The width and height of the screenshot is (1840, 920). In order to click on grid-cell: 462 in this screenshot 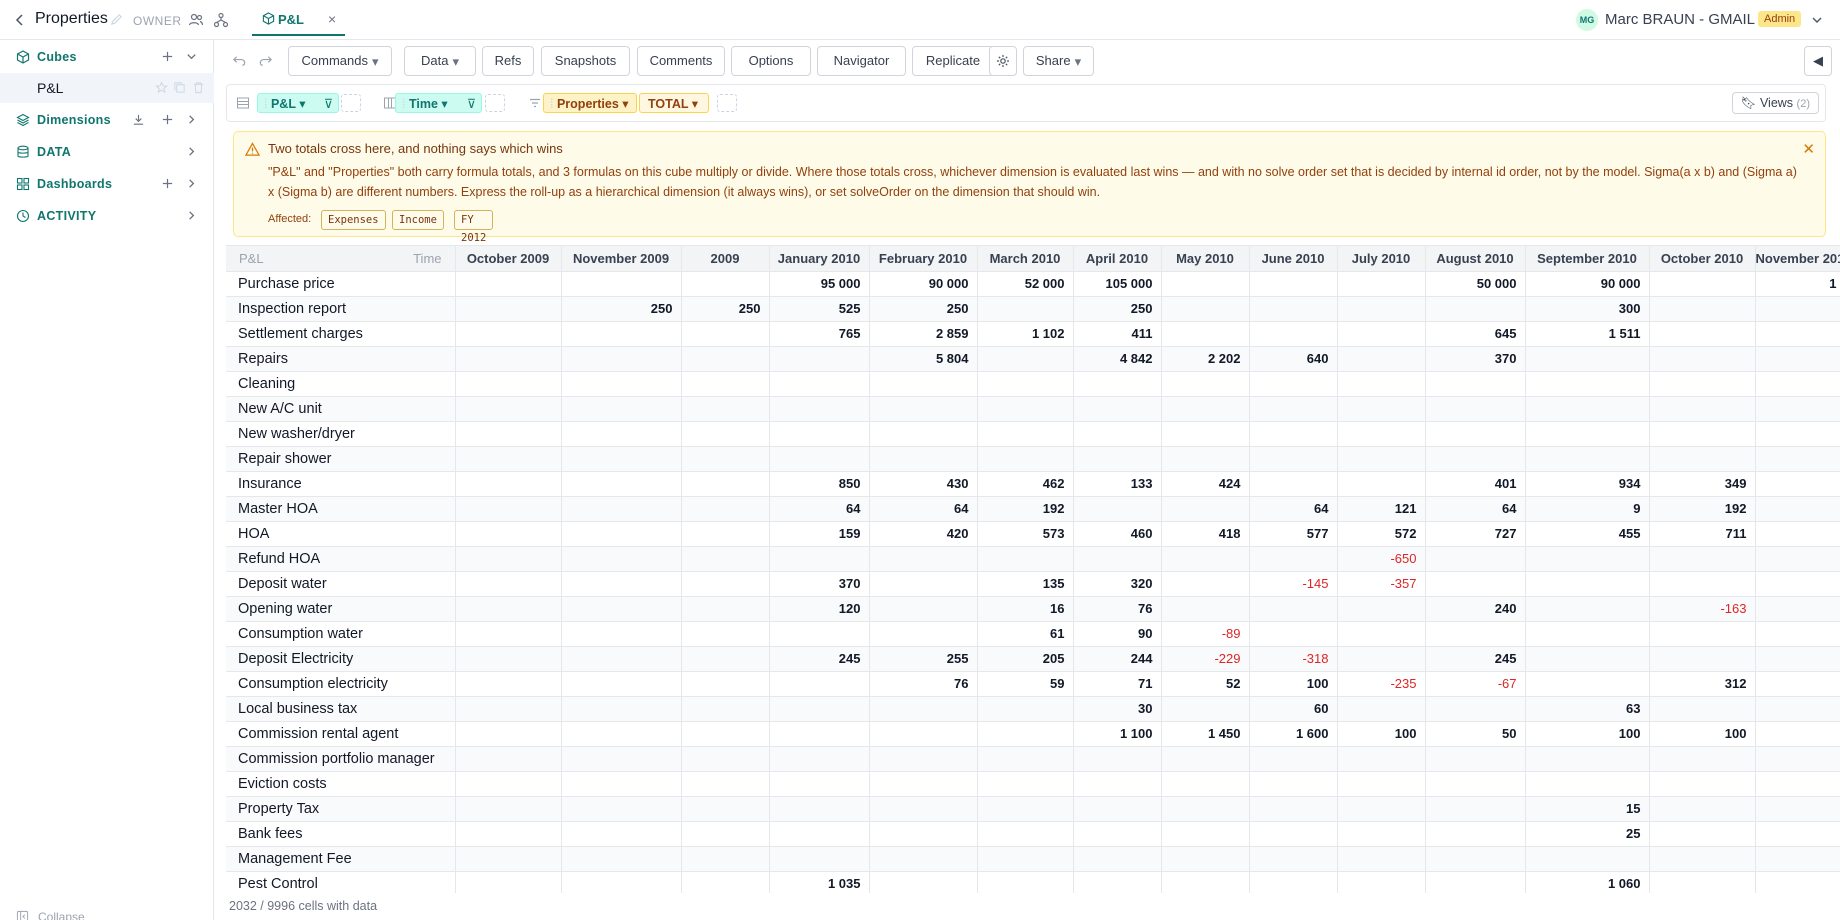, I will do `click(1025, 484)`.